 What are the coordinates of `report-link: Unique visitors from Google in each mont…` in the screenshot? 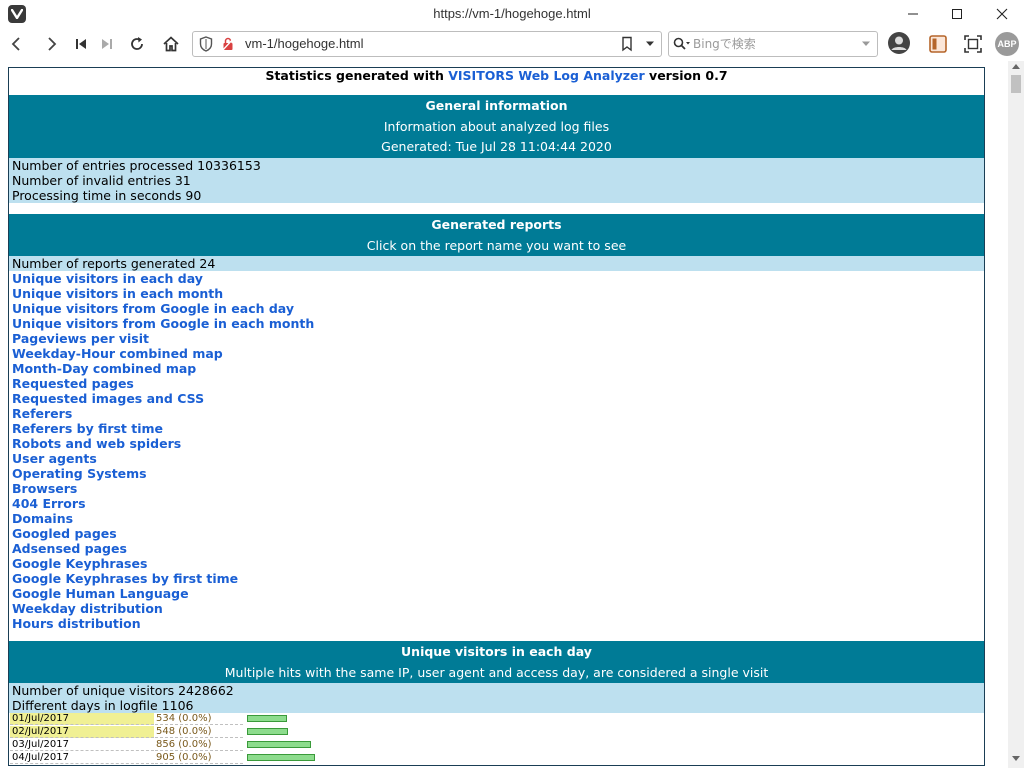 It's located at (496, 323).